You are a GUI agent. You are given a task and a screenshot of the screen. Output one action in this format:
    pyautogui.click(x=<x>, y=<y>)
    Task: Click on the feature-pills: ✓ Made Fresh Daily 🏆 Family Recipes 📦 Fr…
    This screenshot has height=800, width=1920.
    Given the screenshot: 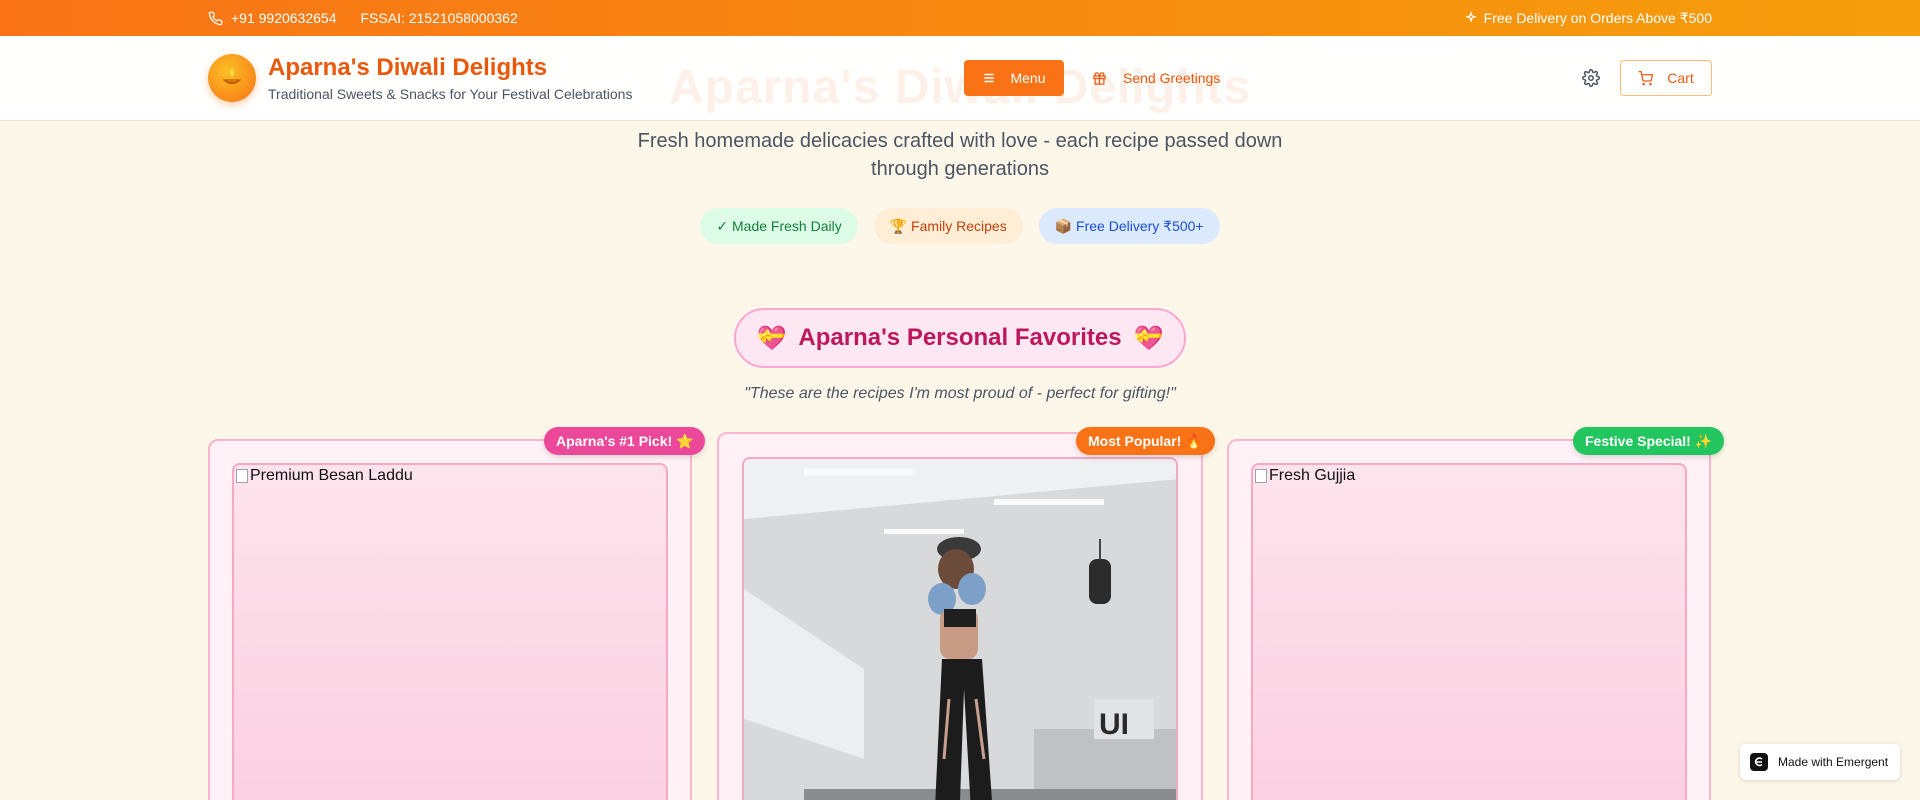 What is the action you would take?
    pyautogui.click(x=960, y=226)
    